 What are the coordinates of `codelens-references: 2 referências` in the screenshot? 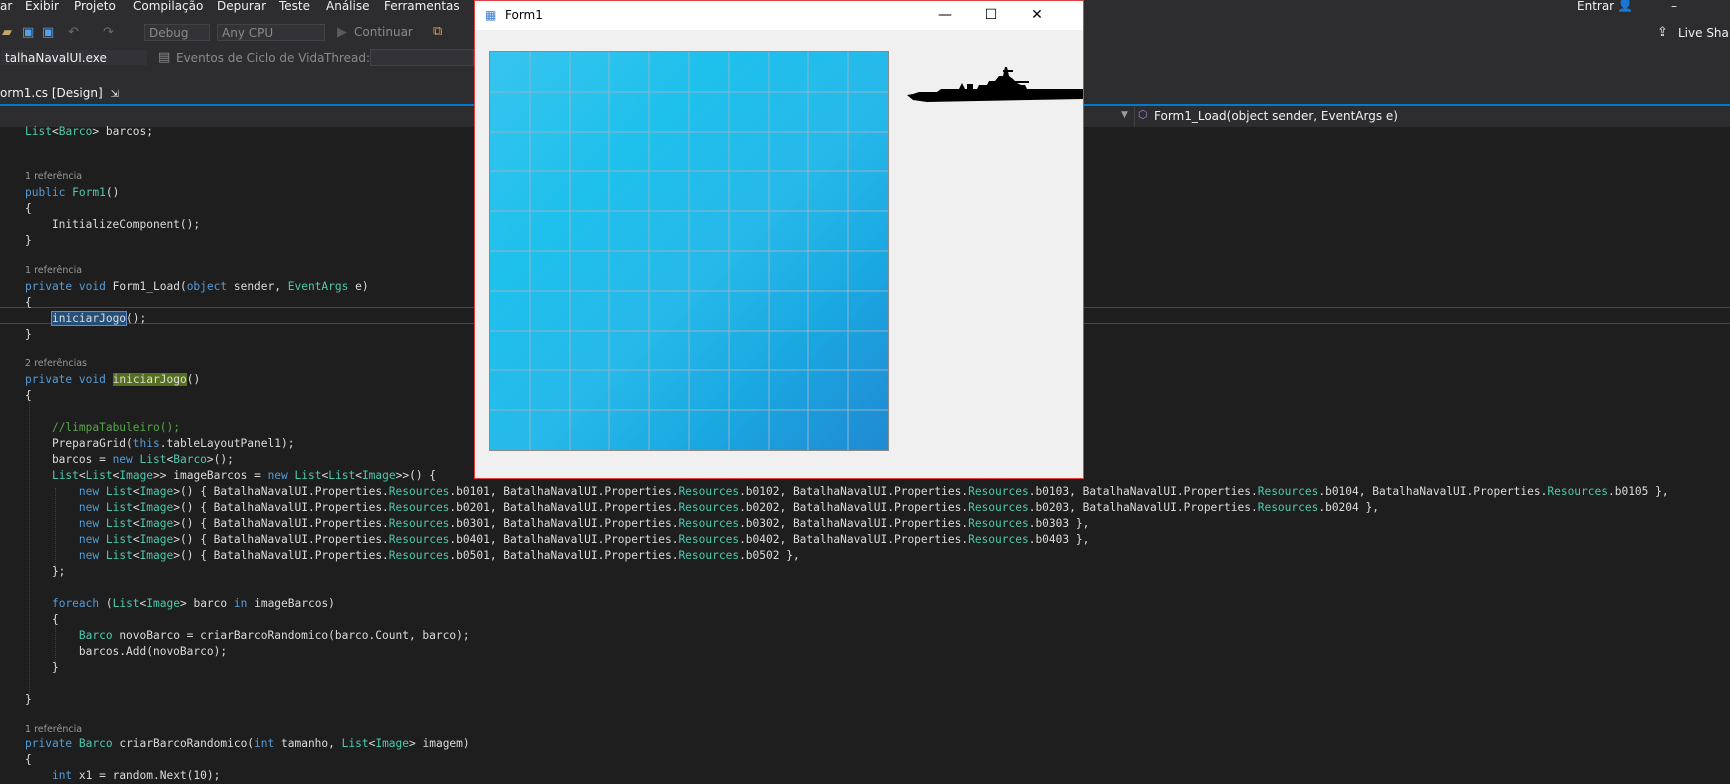 It's located at (56, 363).